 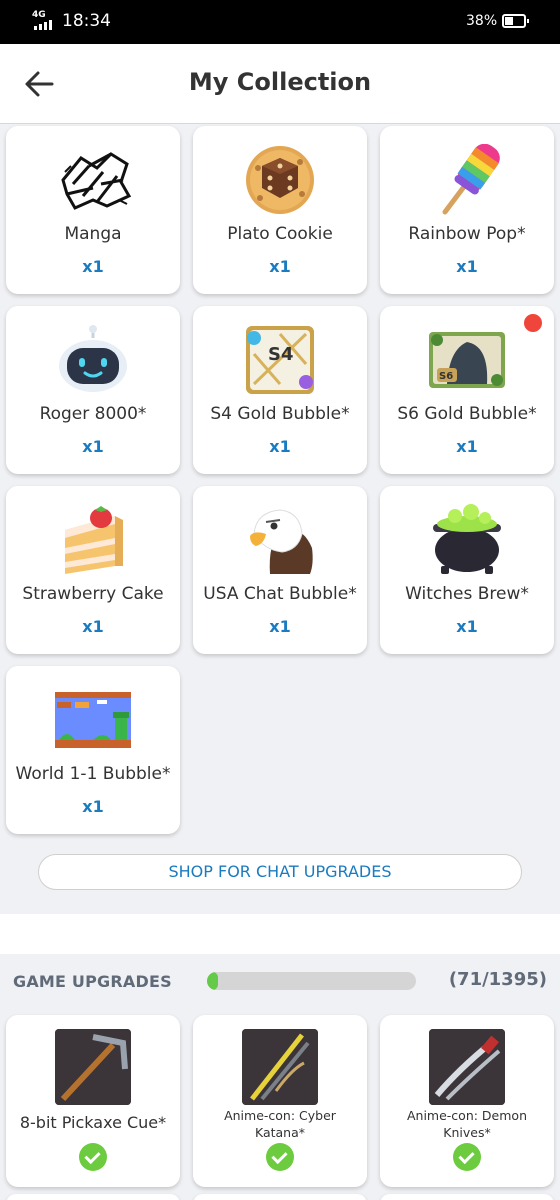 I want to click on game-upgrade-cyber-katana: Anime-con: Cyber Katana*, so click(x=280, y=1101).